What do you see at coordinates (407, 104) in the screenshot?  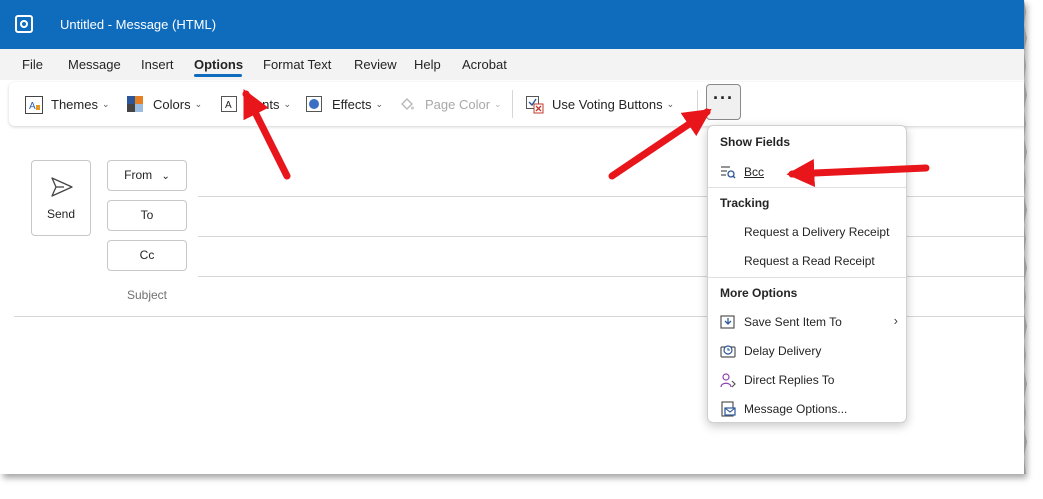 I see `paint-bucket-icon` at bounding box center [407, 104].